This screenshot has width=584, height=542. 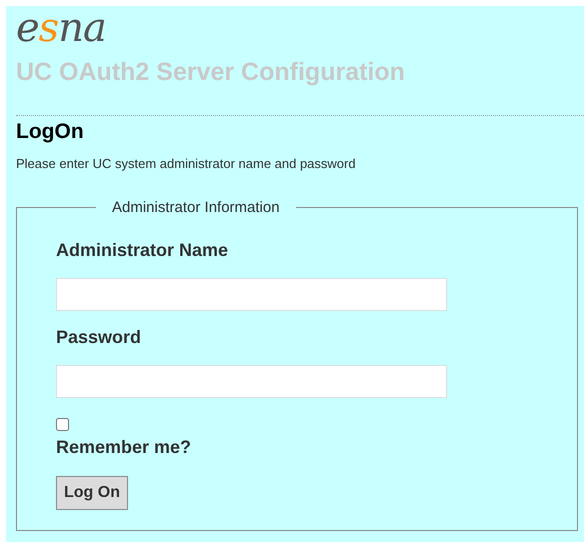 I want to click on logo: esna, so click(x=61, y=27).